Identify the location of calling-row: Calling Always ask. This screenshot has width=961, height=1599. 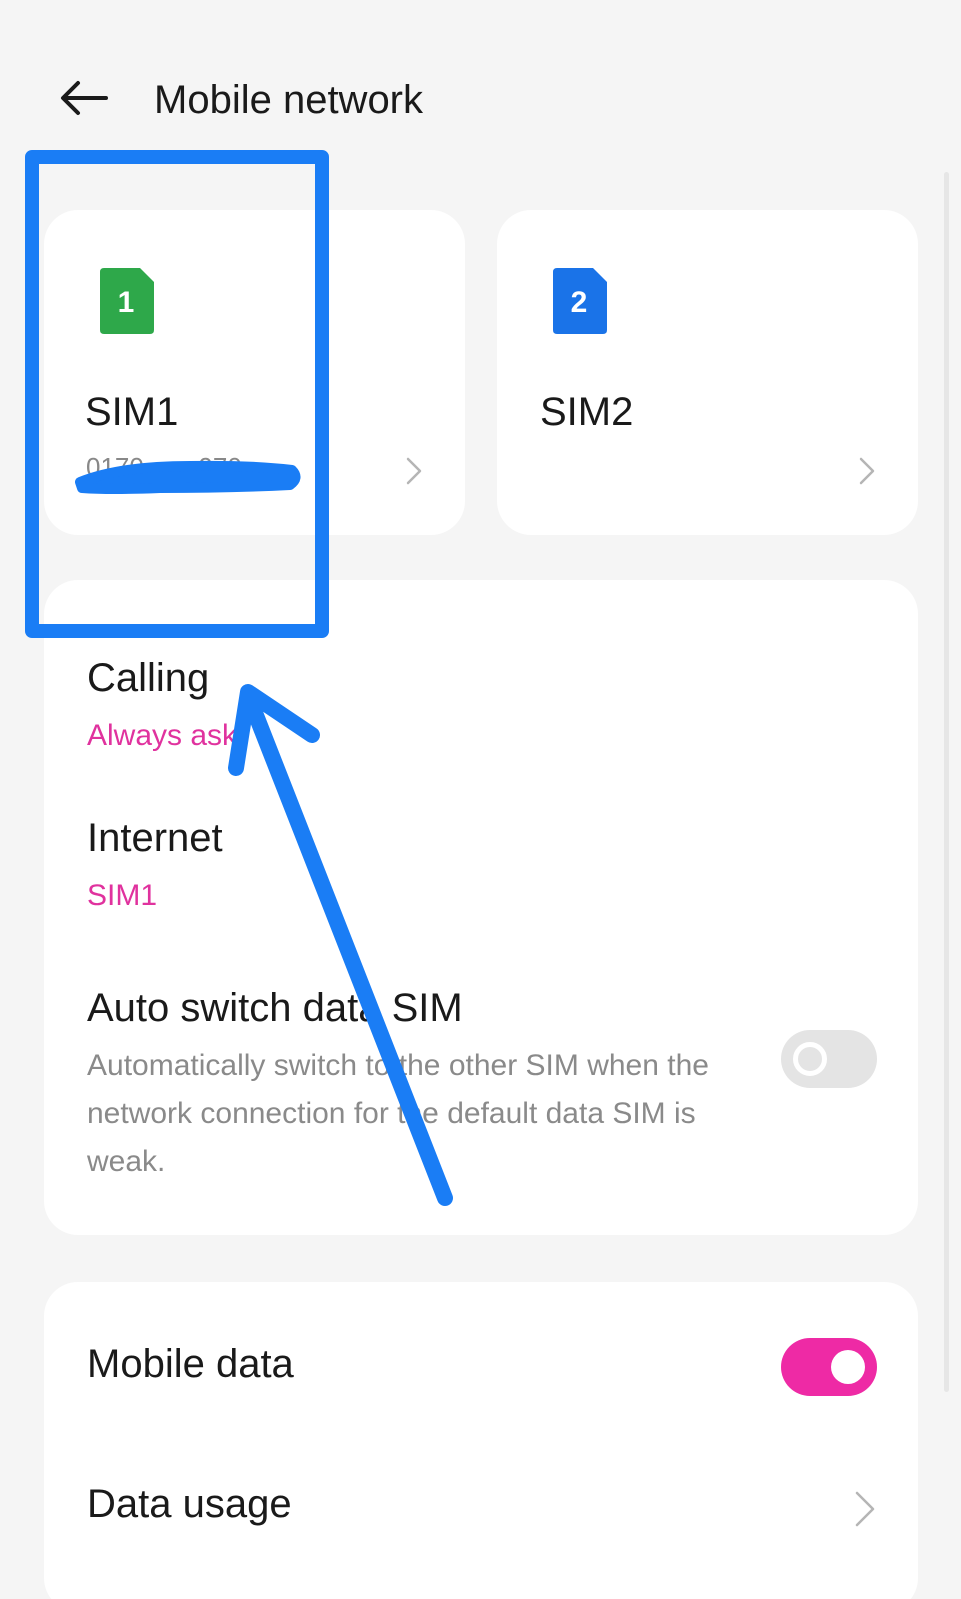
(481, 694).